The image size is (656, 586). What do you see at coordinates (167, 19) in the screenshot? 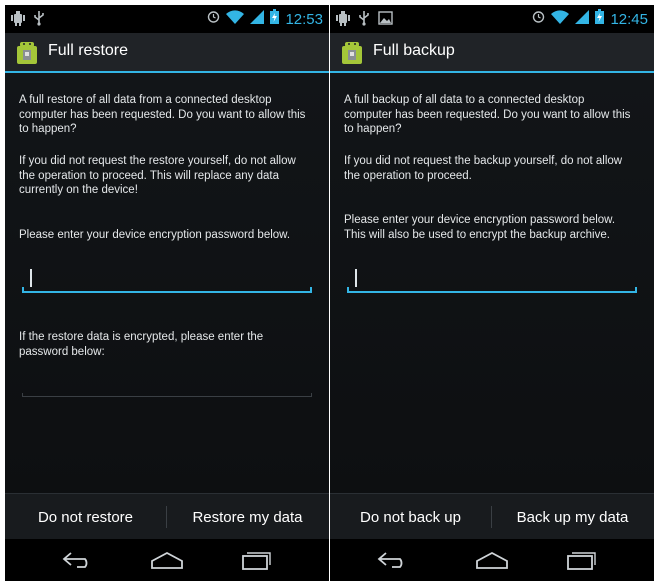
I see `status-bar: 12:53` at bounding box center [167, 19].